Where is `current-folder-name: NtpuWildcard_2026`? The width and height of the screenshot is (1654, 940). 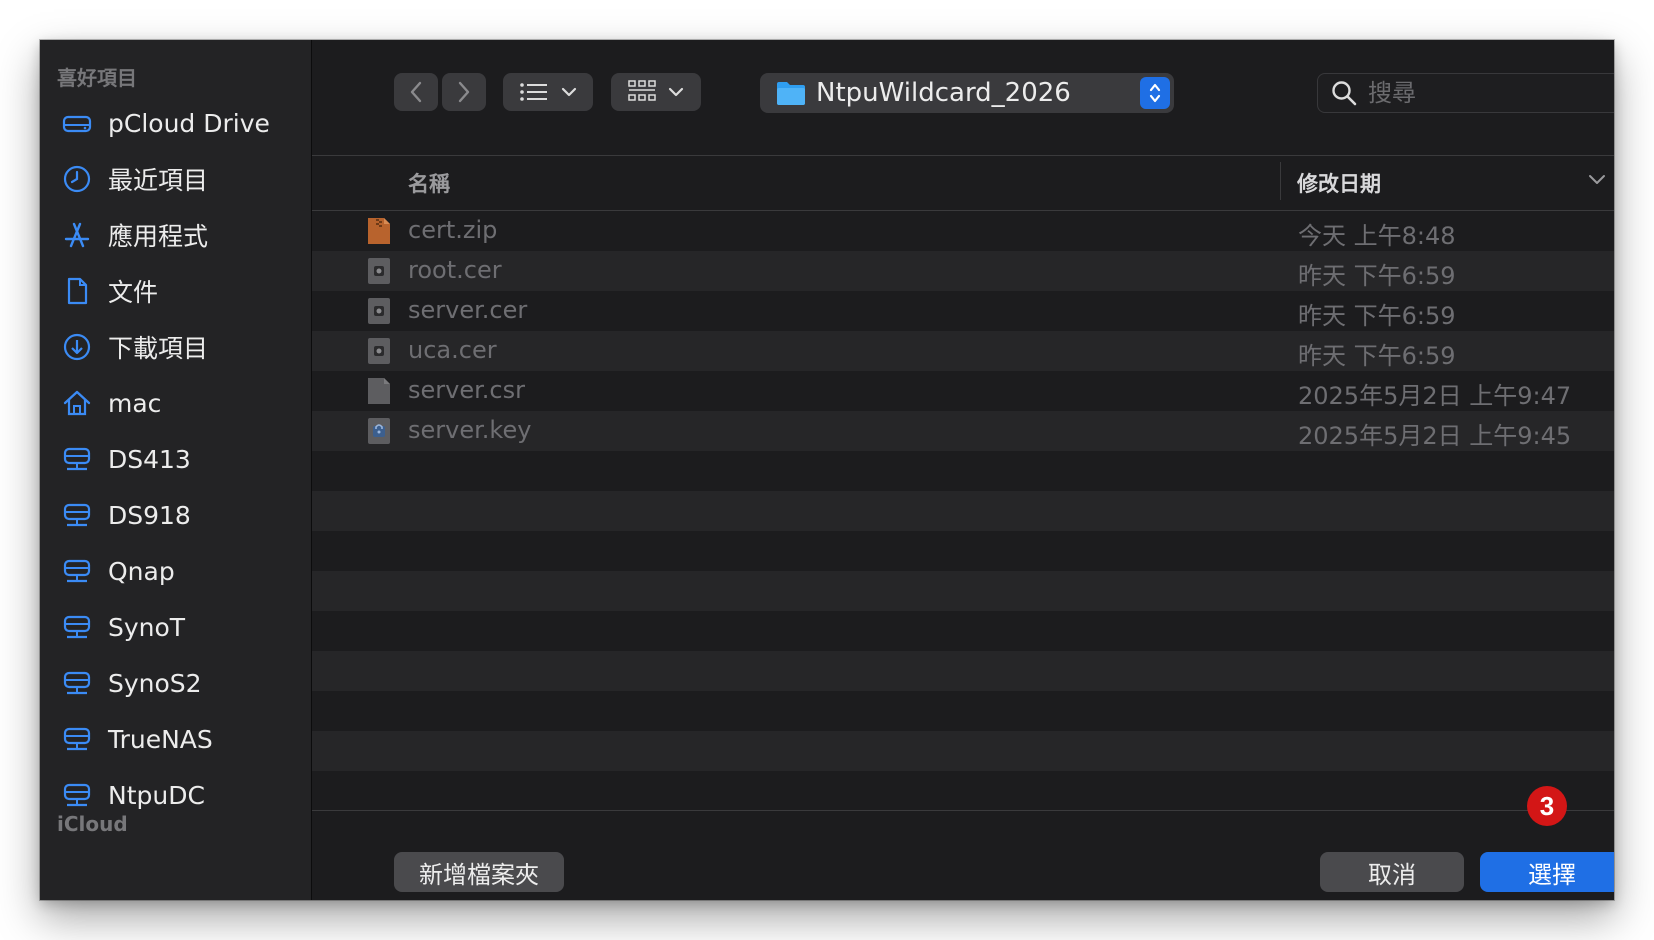
current-folder-name: NtpuWildcard_2026 is located at coordinates (943, 93).